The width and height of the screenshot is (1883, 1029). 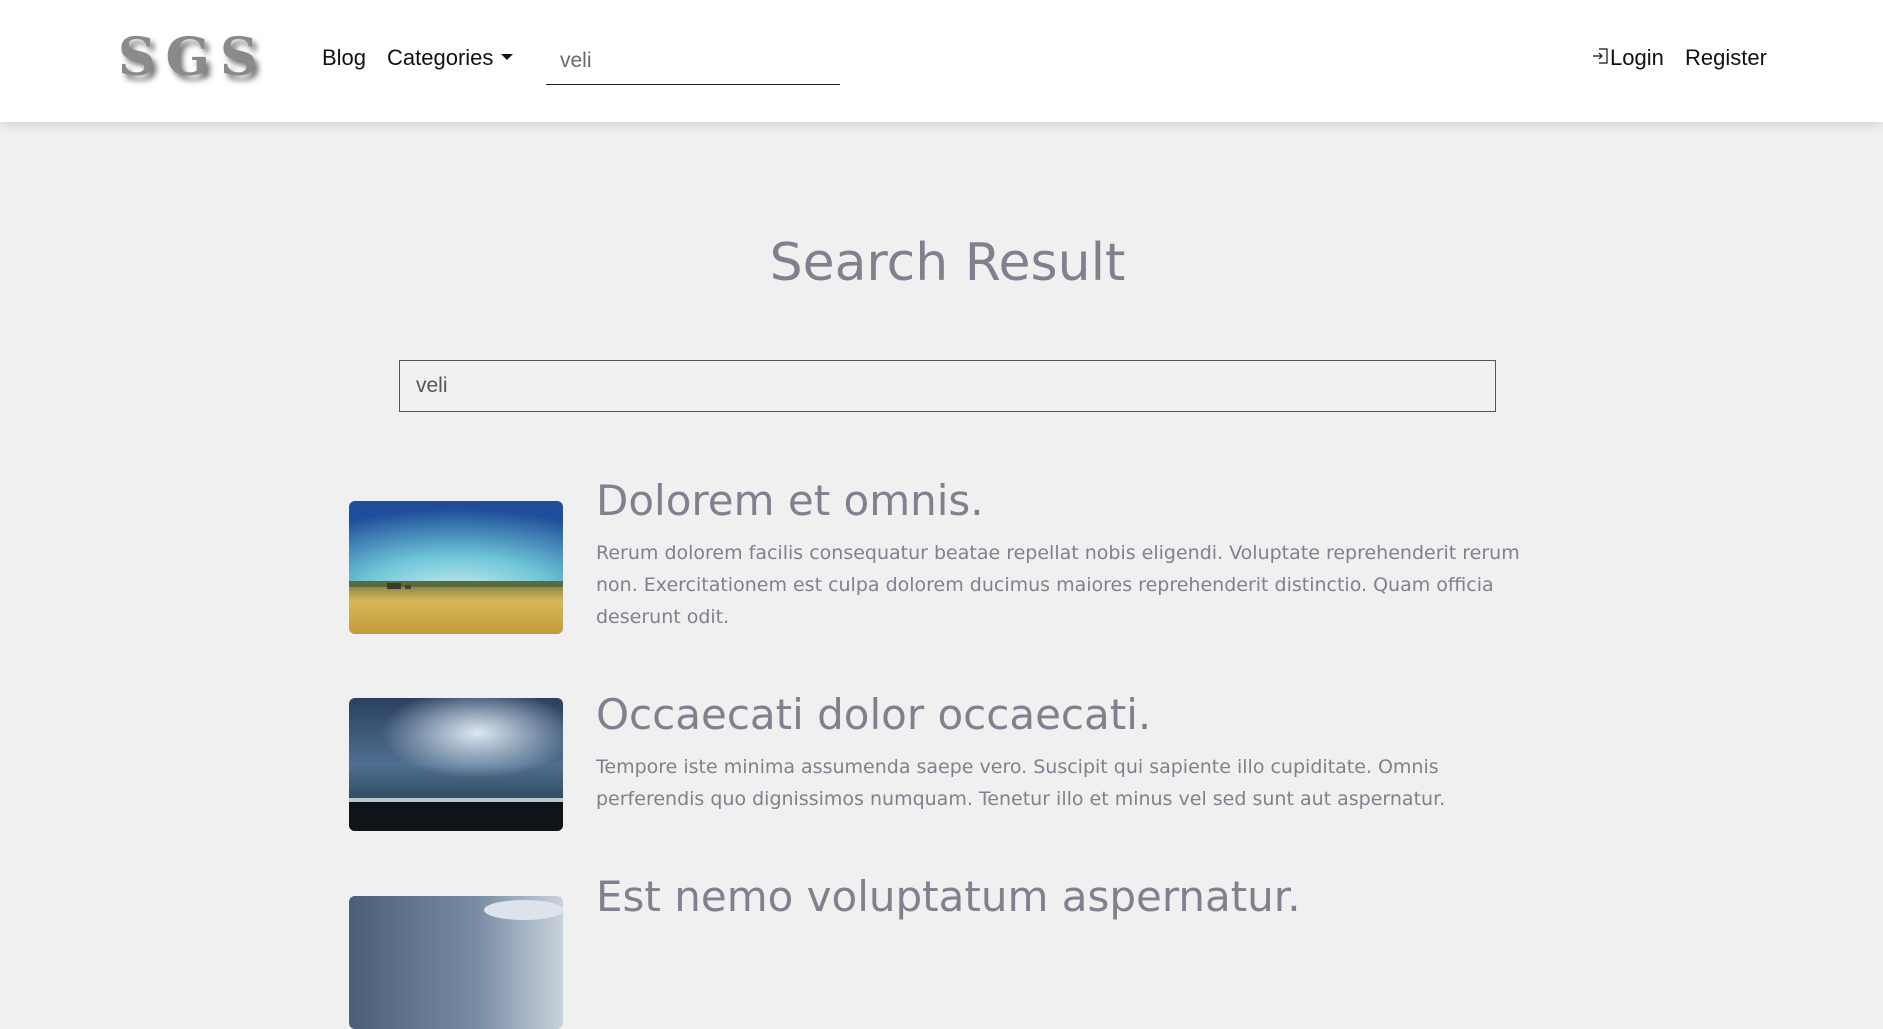 I want to click on main-search-input, so click(x=947, y=386).